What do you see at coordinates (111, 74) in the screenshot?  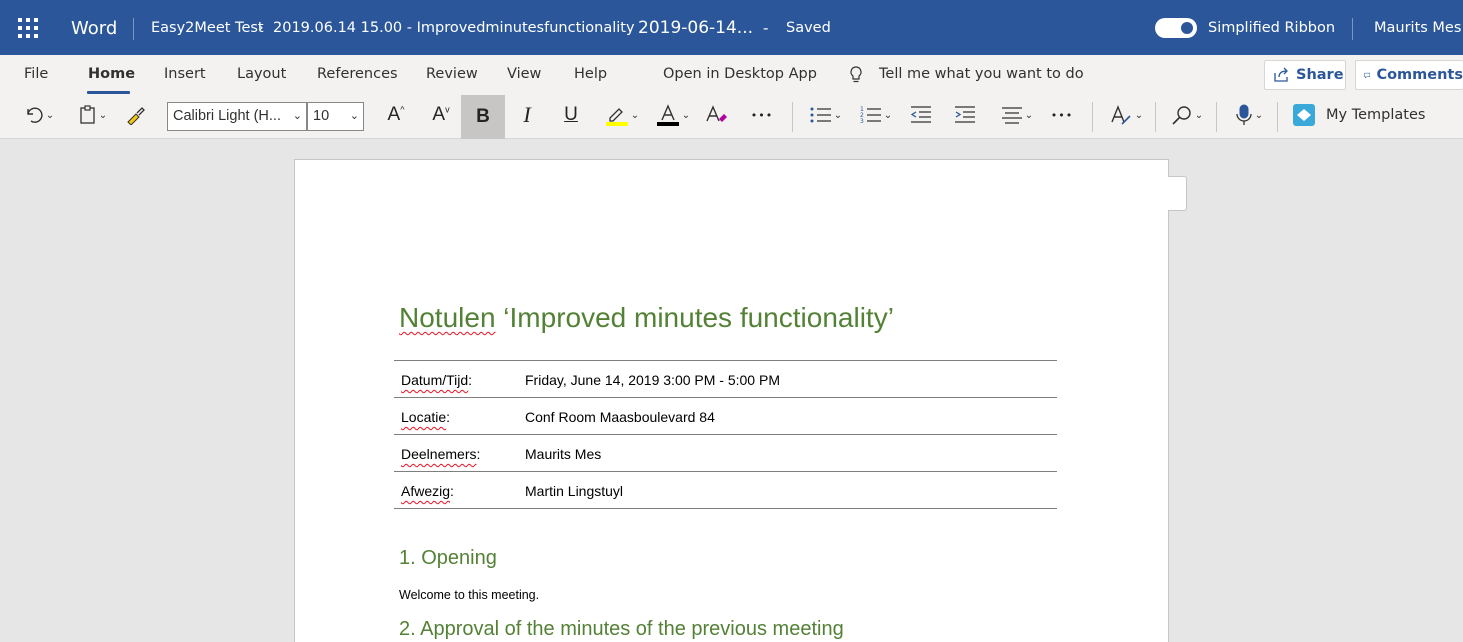 I see `tab-home: Home` at bounding box center [111, 74].